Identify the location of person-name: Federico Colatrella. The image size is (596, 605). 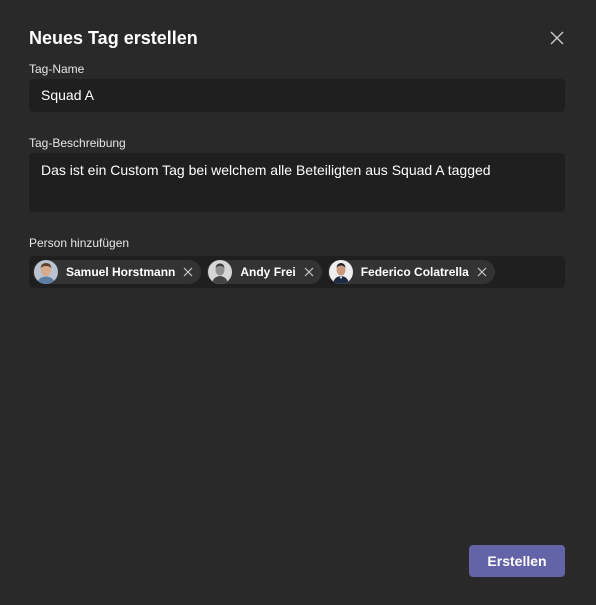
(414, 272).